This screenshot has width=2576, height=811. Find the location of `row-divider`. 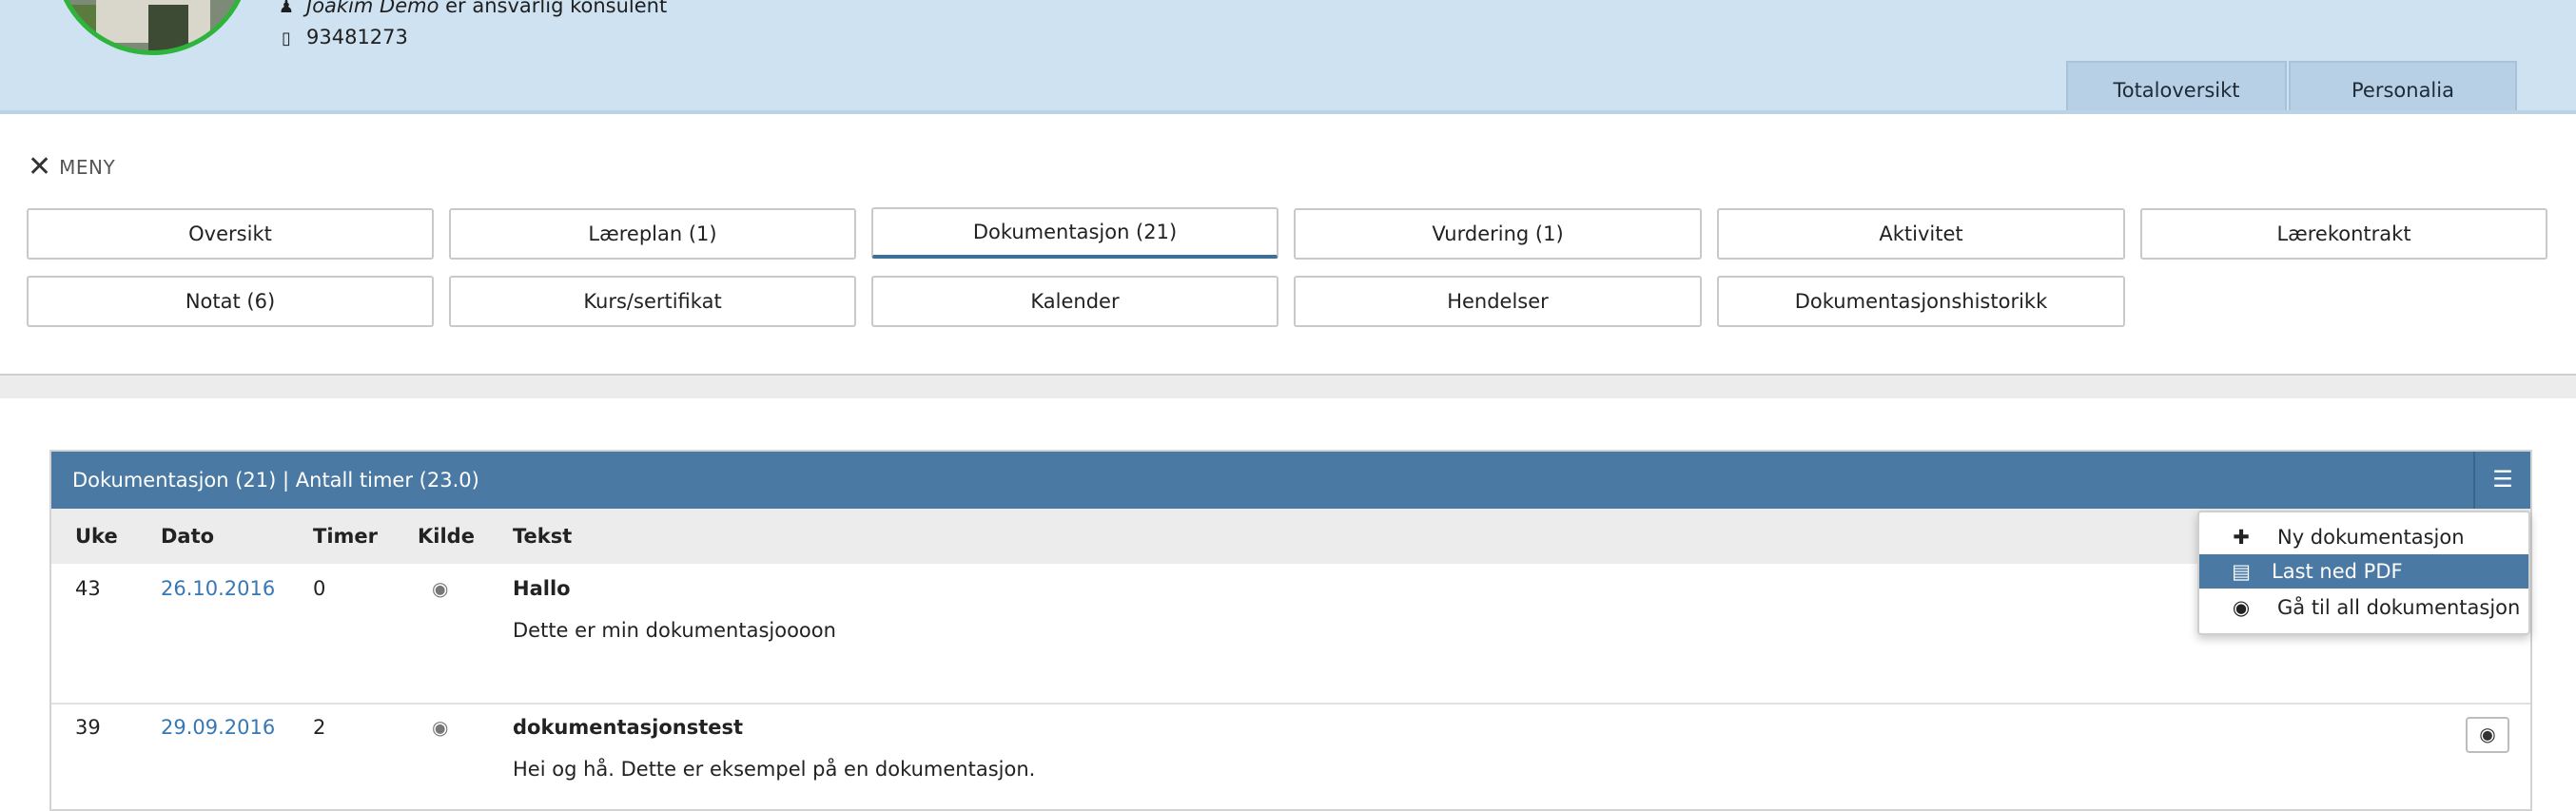

row-divider is located at coordinates (1291, 704).